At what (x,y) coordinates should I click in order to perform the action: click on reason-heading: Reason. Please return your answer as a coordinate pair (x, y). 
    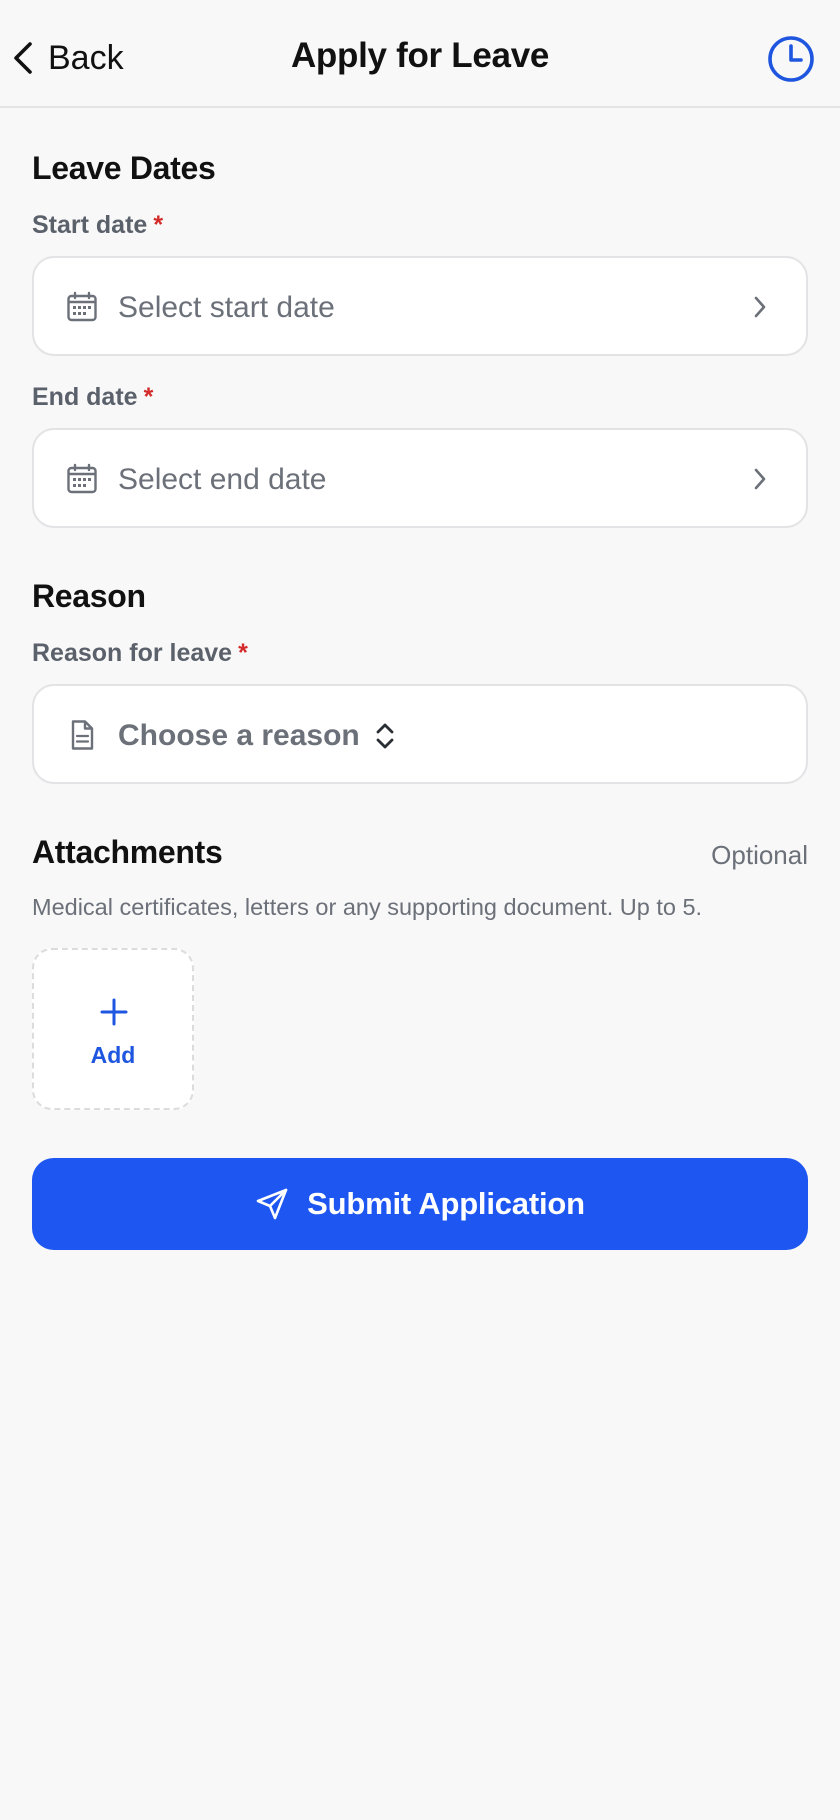
    Looking at the image, I should click on (89, 596).